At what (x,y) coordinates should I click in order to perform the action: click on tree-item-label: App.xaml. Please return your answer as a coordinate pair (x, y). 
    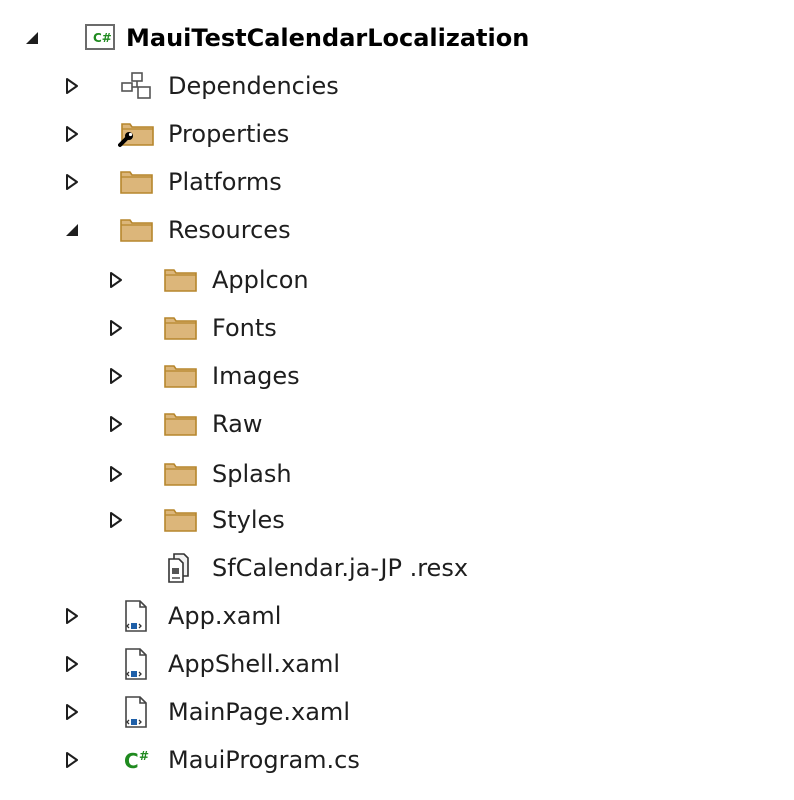
    Looking at the image, I should click on (225, 616).